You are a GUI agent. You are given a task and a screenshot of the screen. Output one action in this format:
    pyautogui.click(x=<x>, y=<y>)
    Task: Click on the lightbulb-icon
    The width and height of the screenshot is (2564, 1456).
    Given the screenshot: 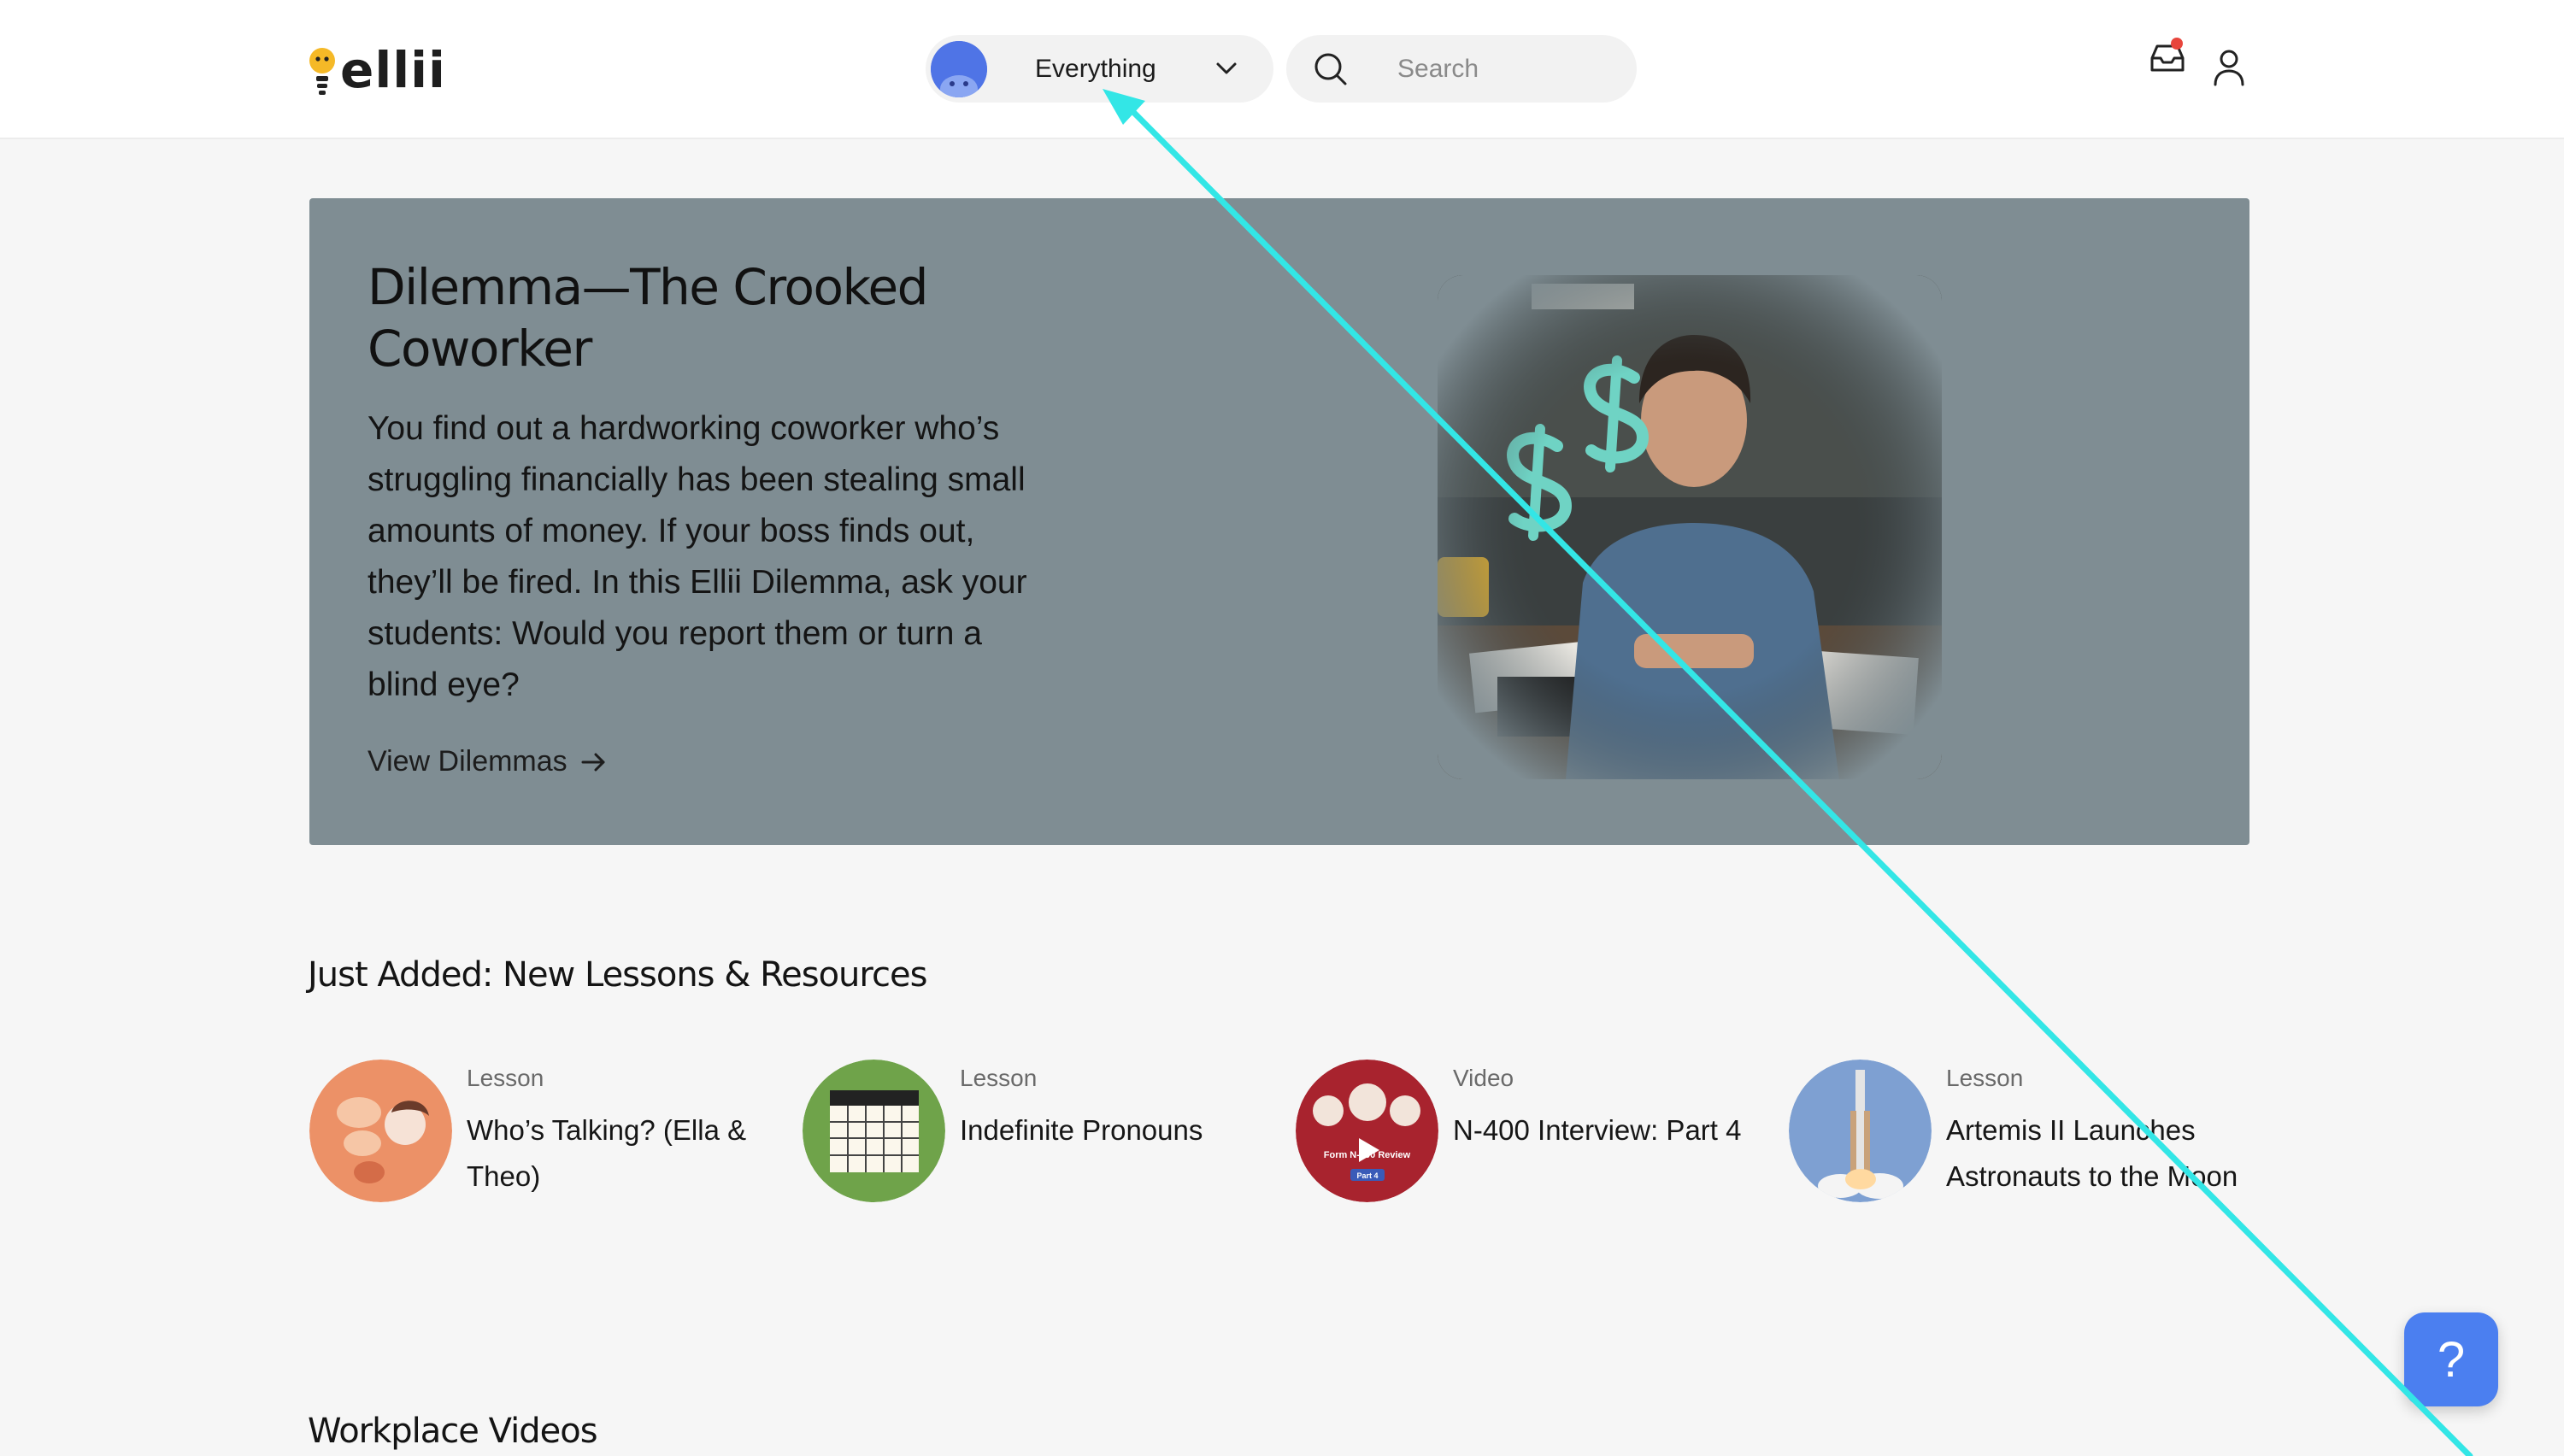 What is the action you would take?
    pyautogui.click(x=322, y=71)
    